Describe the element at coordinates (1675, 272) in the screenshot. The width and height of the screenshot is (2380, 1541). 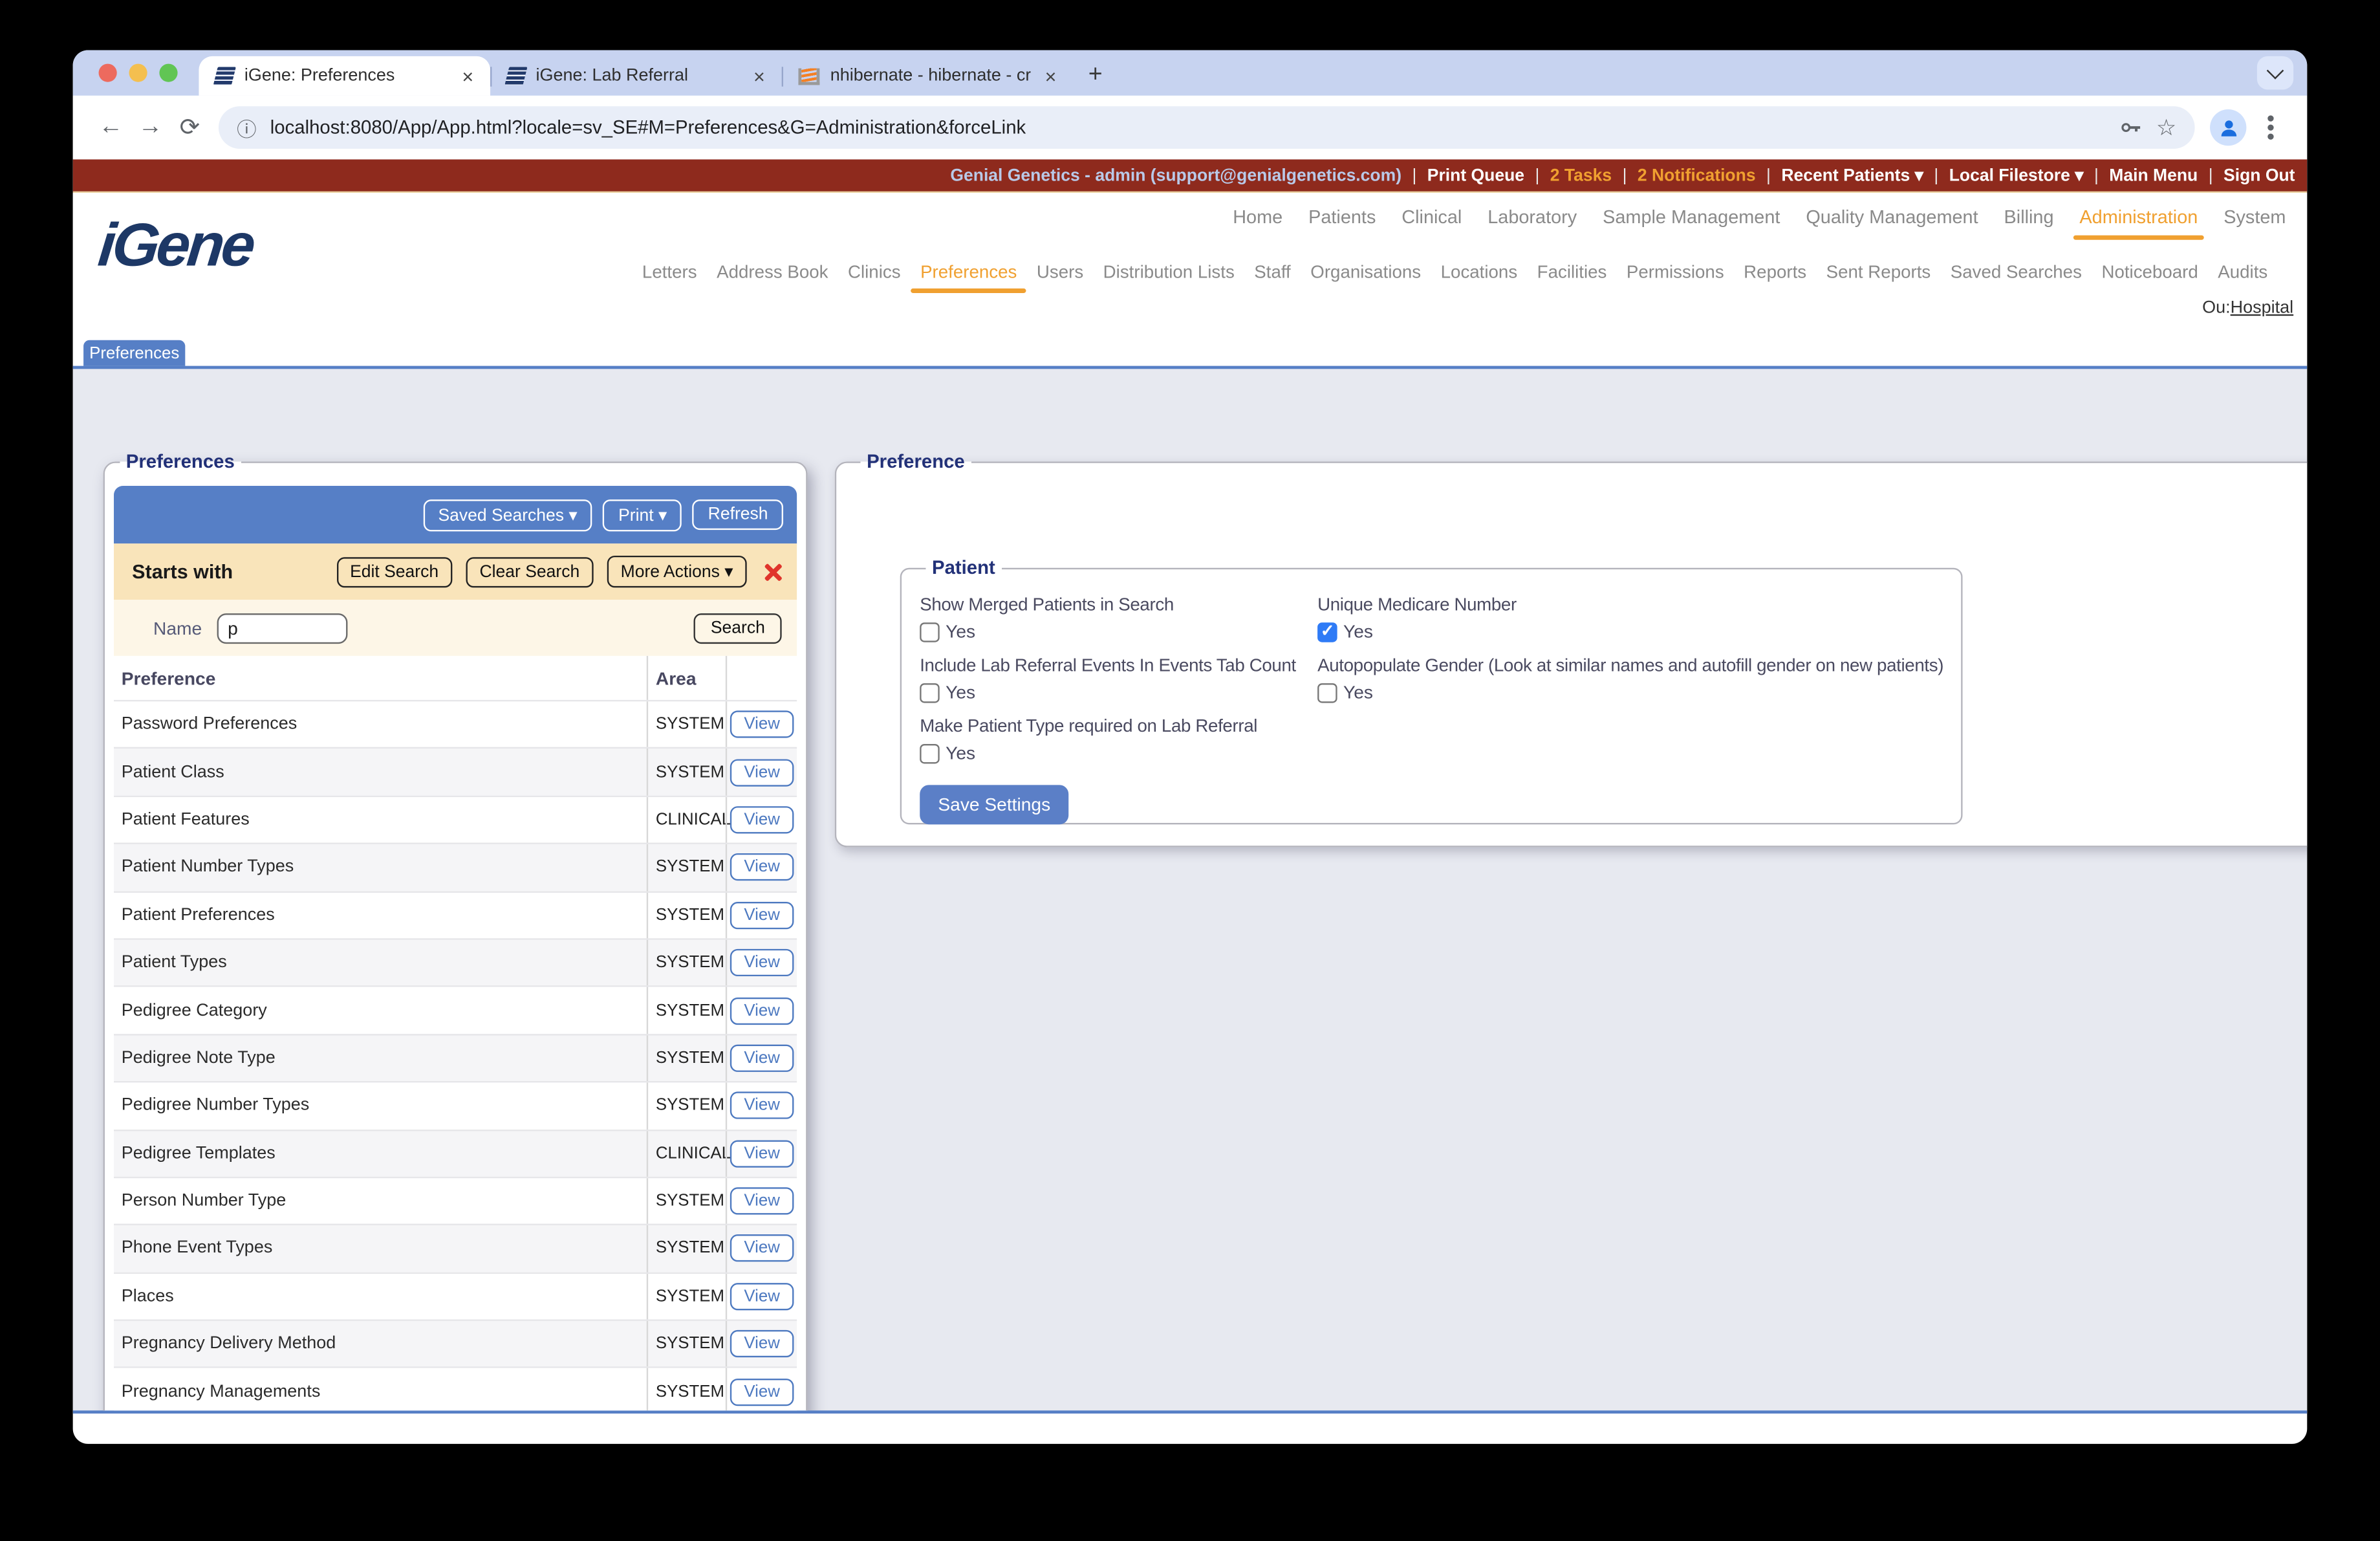
I see `sub-nav-item: Permissions` at that location.